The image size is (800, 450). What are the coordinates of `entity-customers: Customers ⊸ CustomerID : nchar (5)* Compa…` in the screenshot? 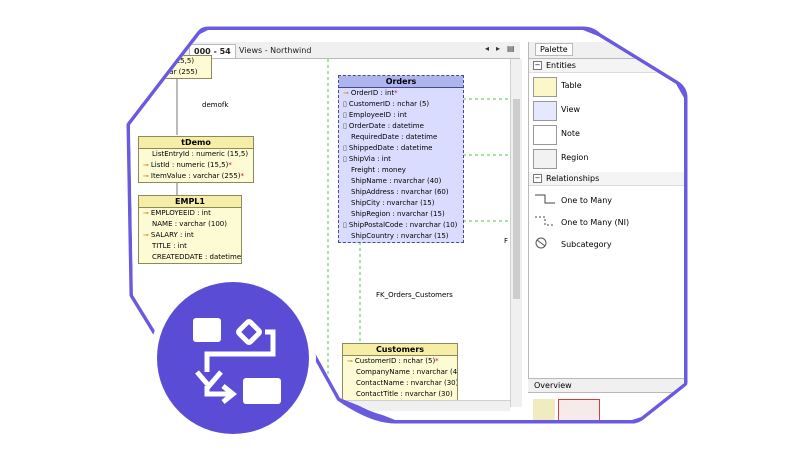 It's located at (400, 372).